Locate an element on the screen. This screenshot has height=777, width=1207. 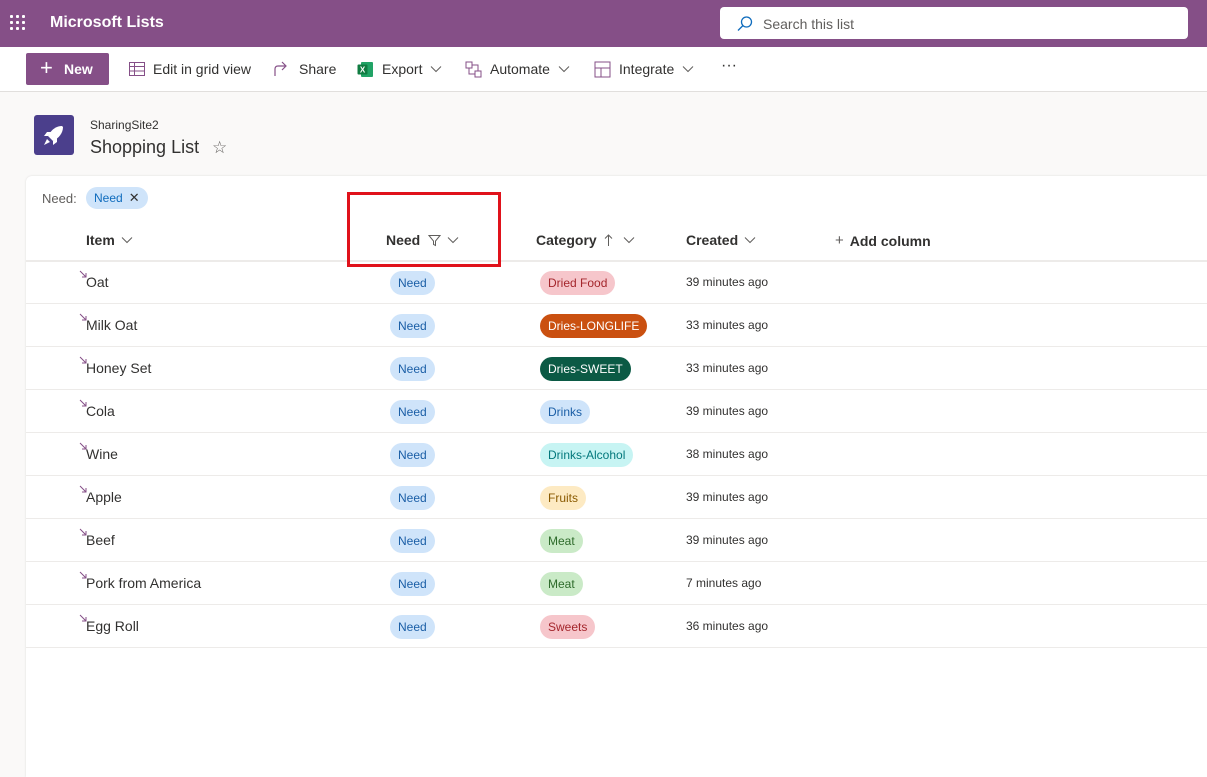
item-title: Beef is located at coordinates (100, 540).